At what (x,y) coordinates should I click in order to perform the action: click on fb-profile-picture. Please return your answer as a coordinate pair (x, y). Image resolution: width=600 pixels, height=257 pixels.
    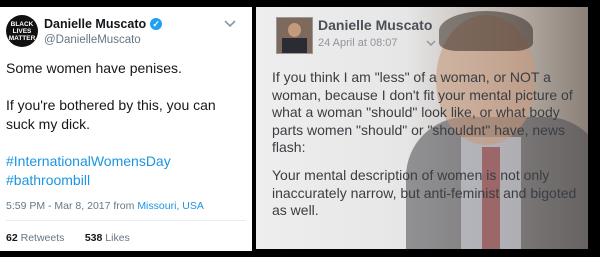
    Looking at the image, I should click on (294, 35).